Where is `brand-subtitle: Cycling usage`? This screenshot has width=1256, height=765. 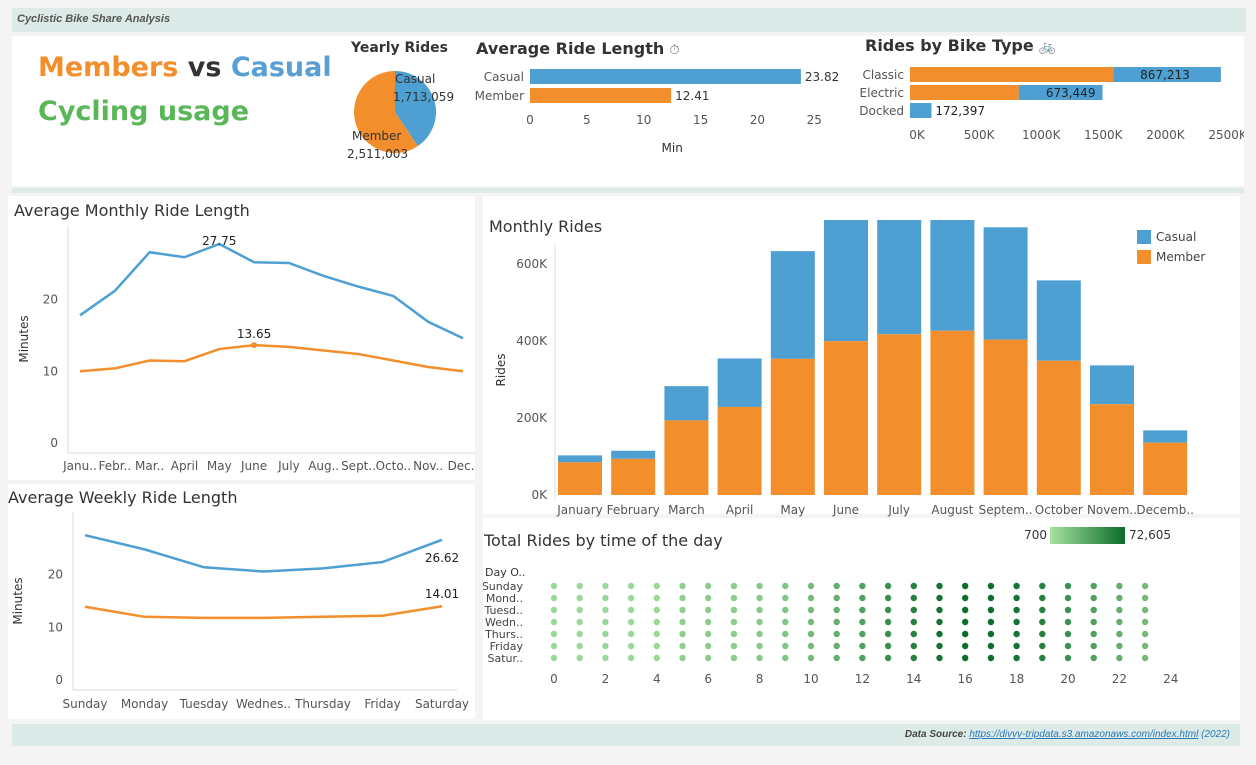 brand-subtitle: Cycling usage is located at coordinates (144, 111).